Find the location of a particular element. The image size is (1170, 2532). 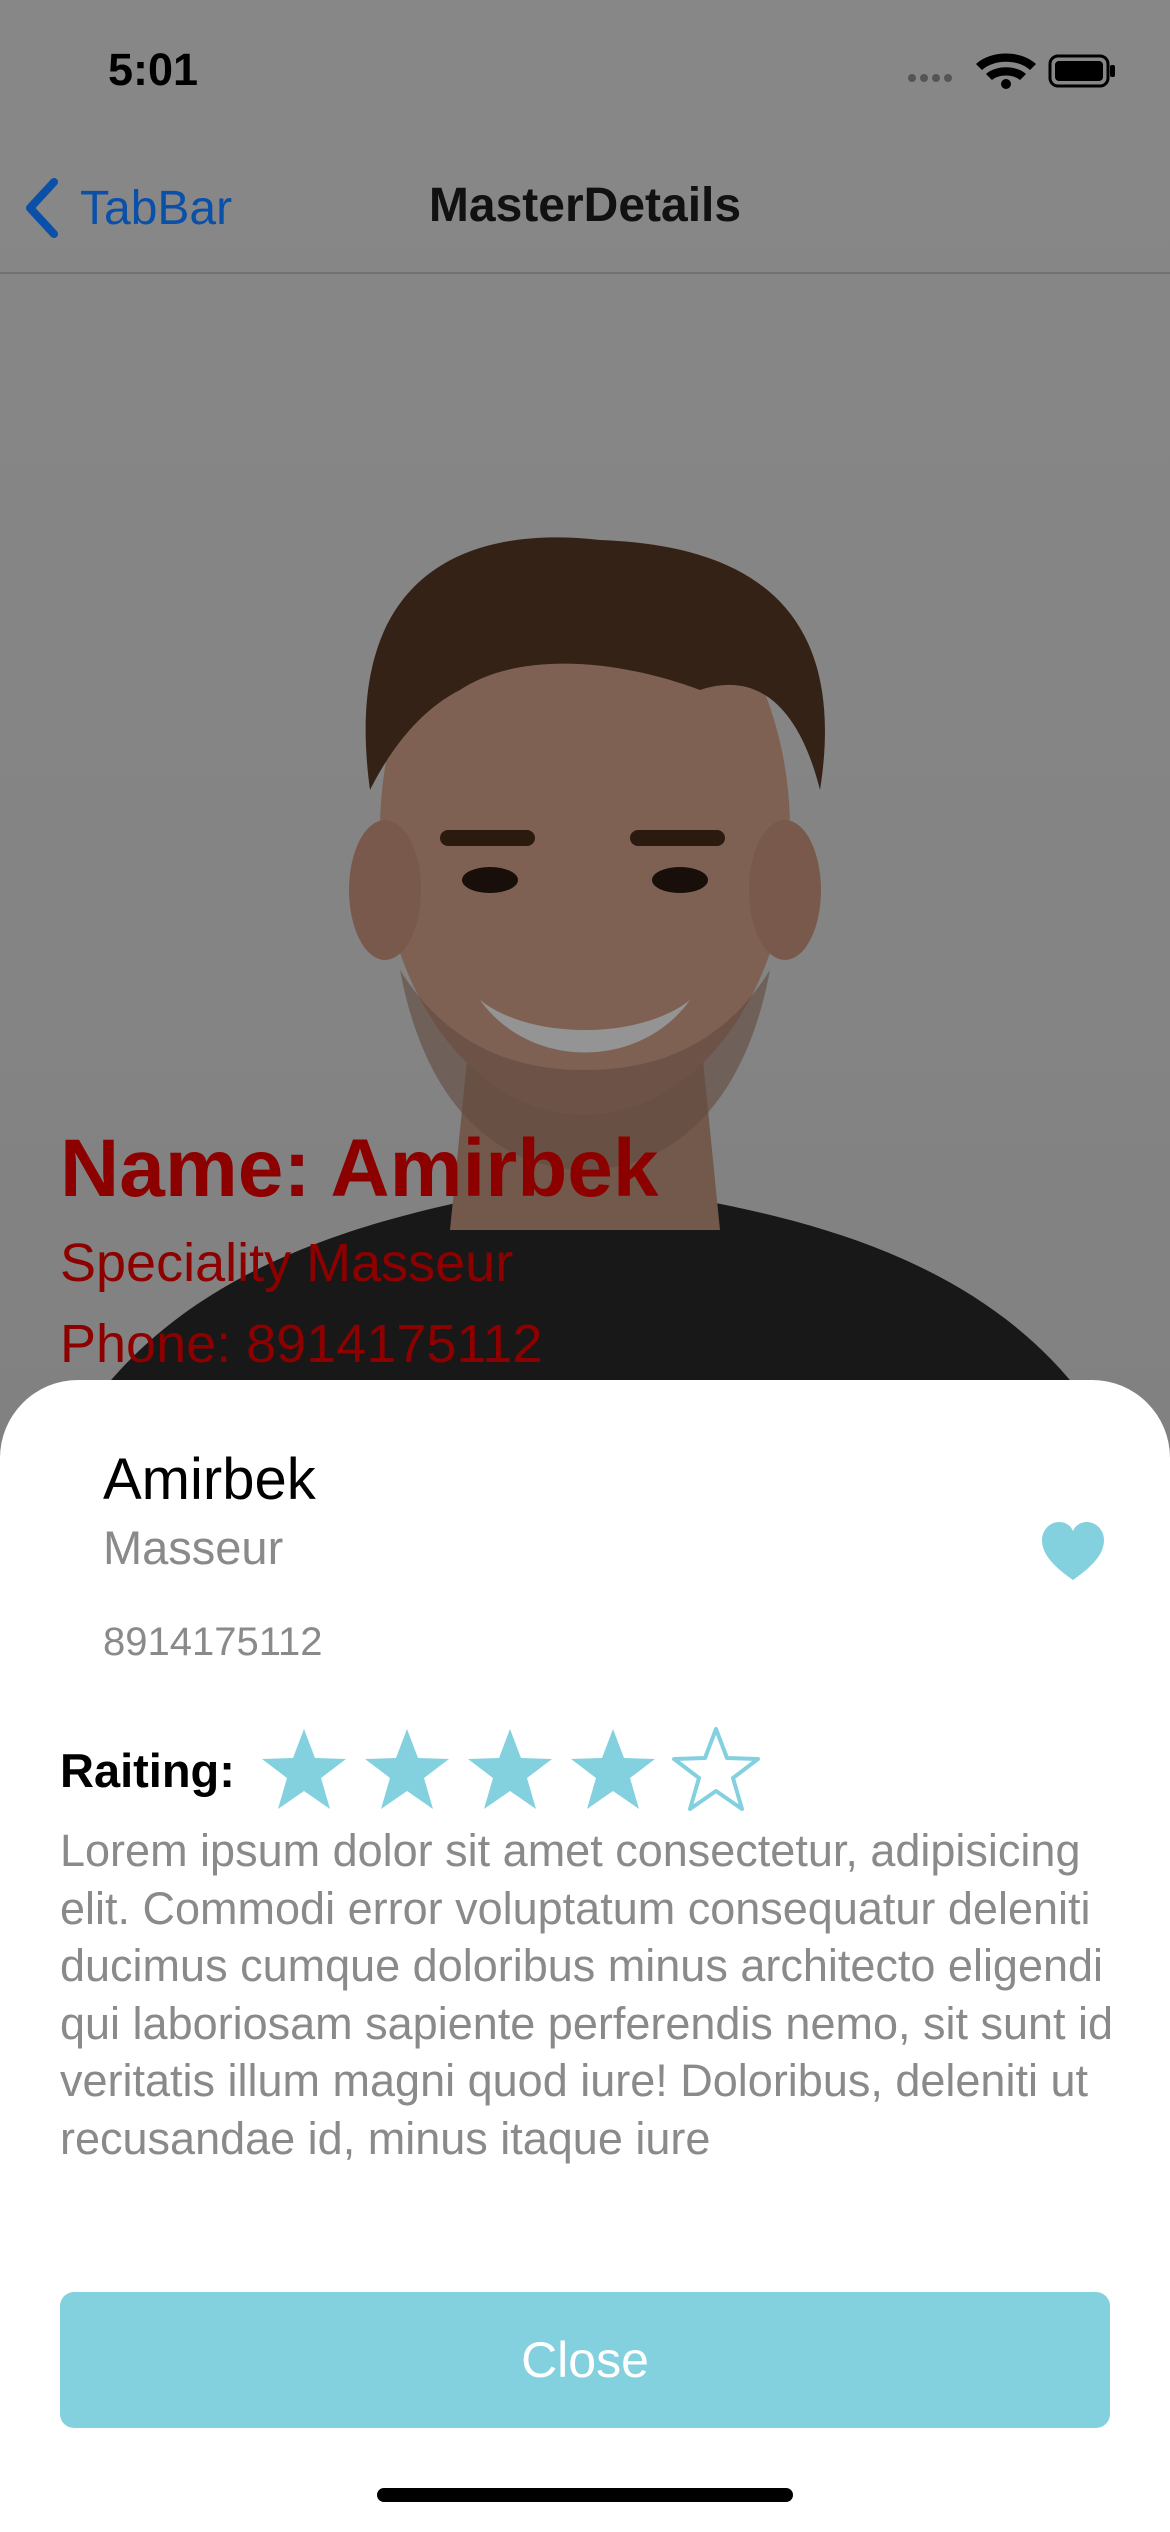

rating-row: Raiting: is located at coordinates (417, 1770).